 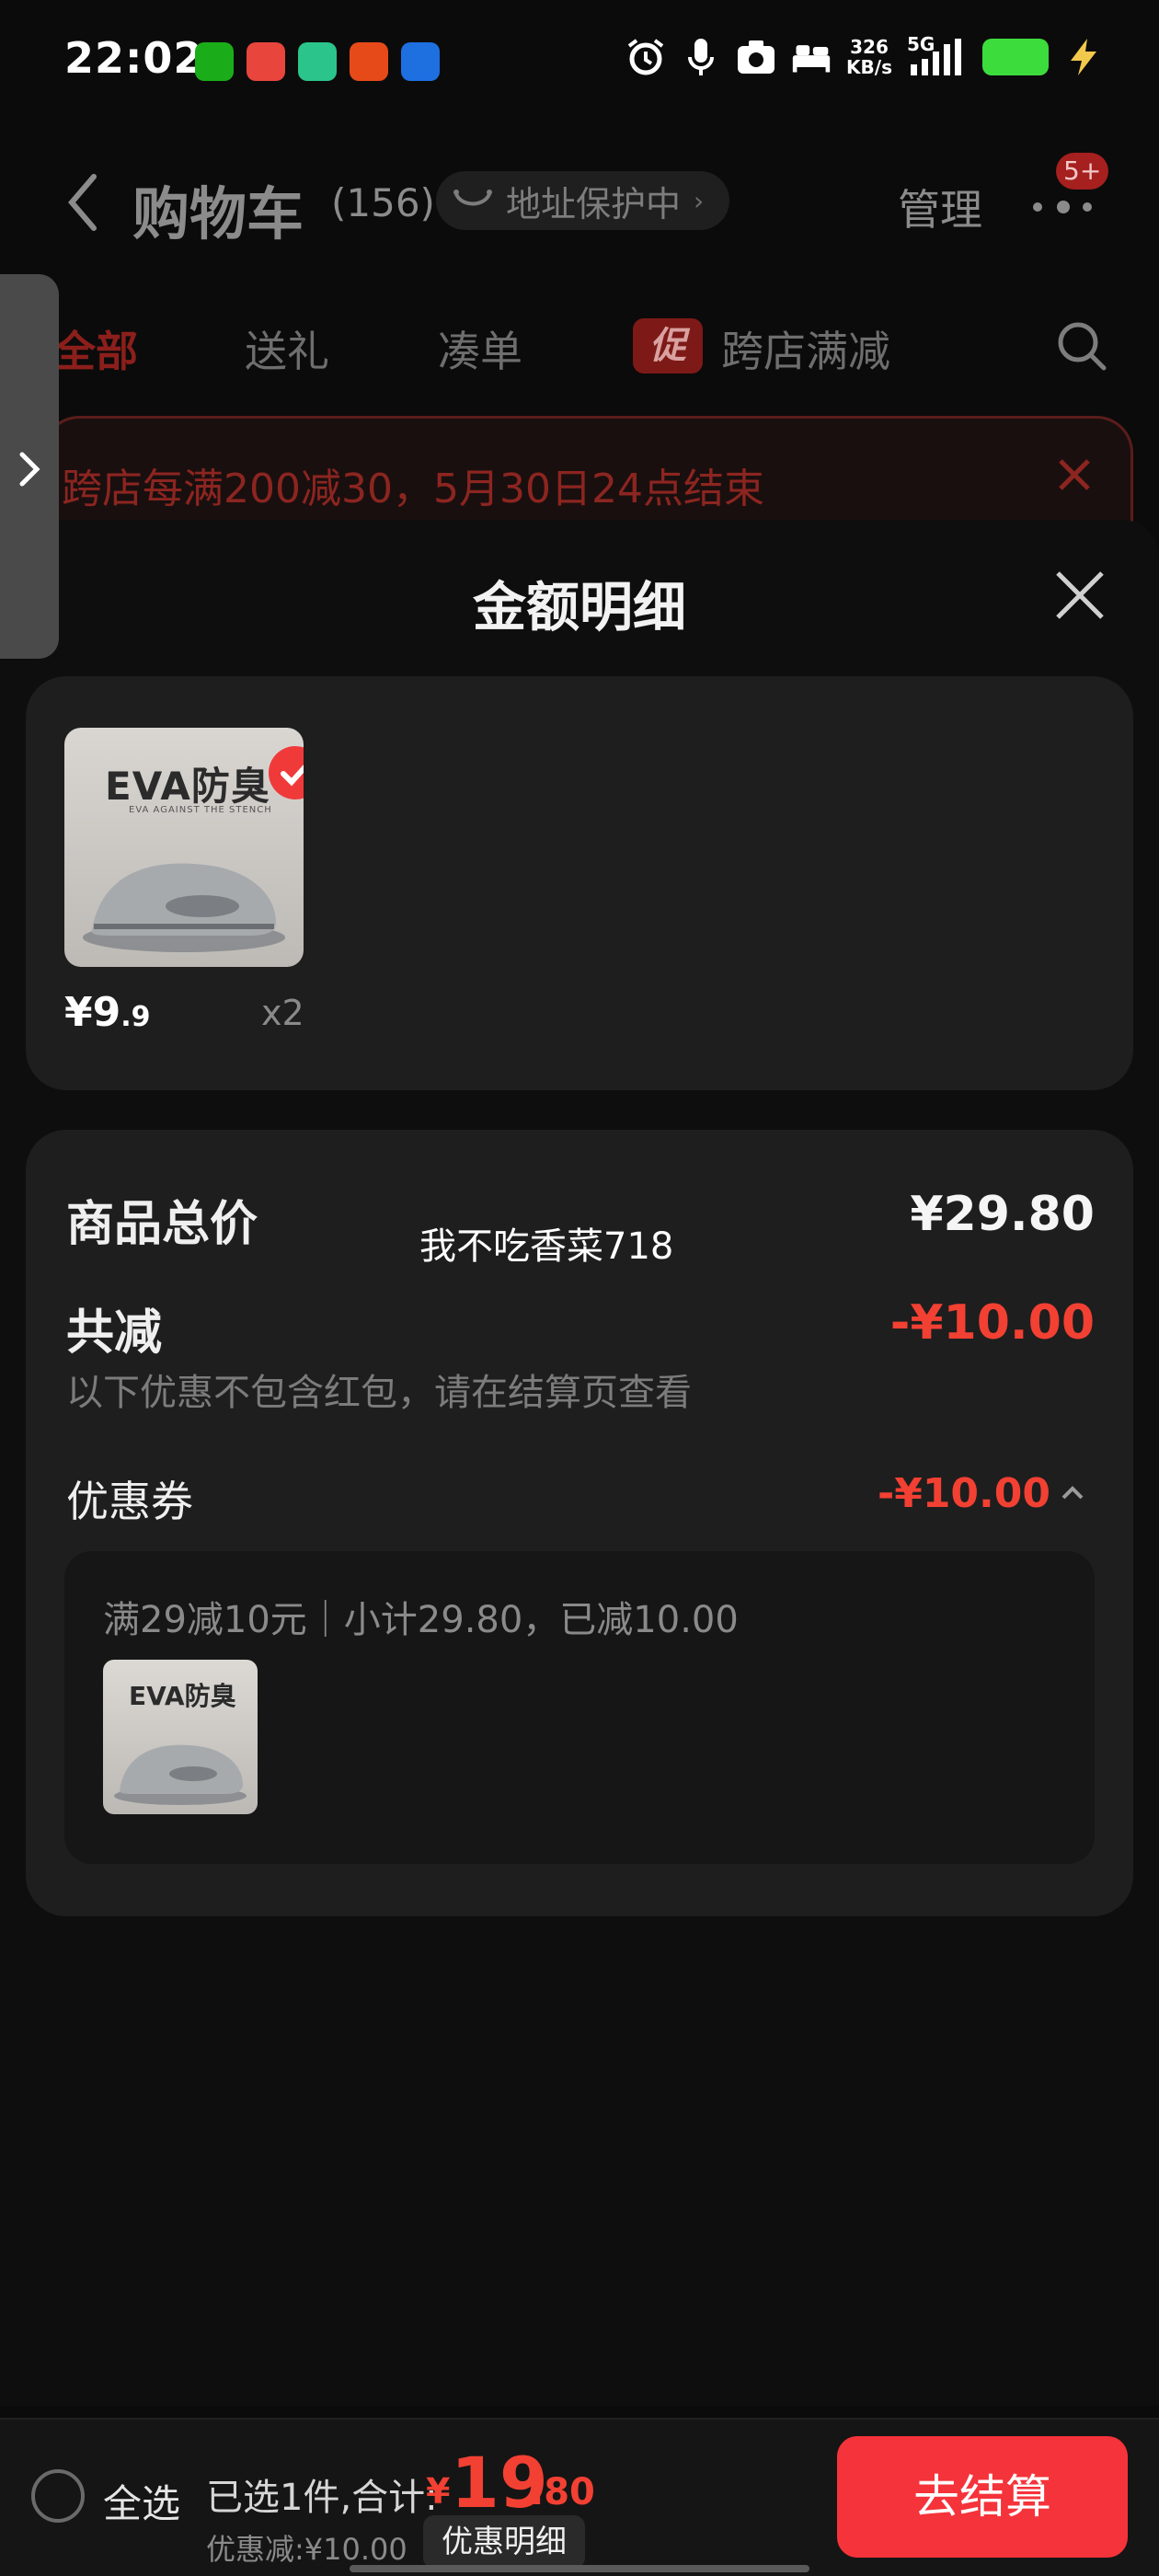 I want to click on promo-banner-text: 跨店每满200减30，5月30日24点结束, so click(x=413, y=489).